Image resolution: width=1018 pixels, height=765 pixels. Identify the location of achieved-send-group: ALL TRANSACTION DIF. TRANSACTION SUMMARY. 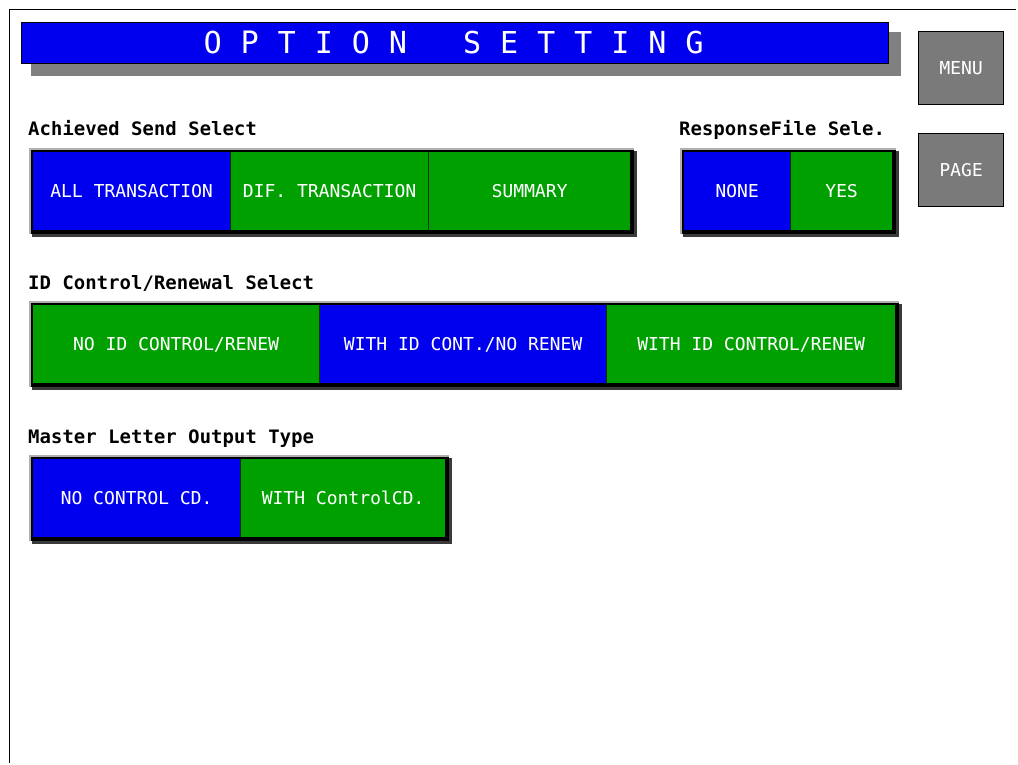
(331, 191).